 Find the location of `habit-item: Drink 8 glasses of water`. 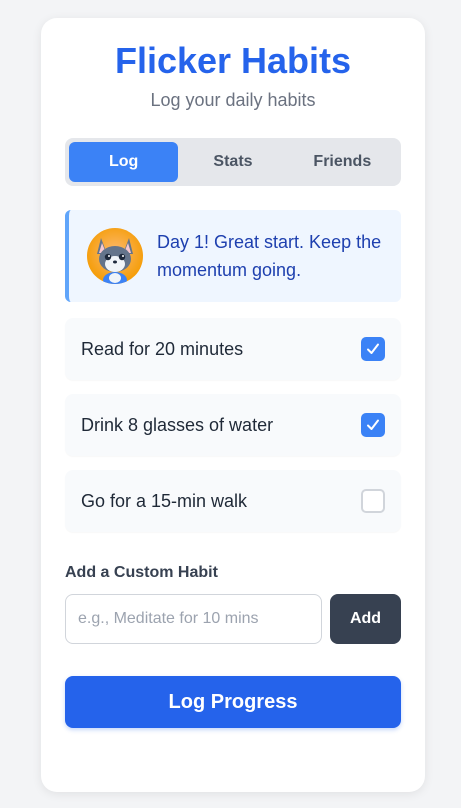

habit-item: Drink 8 glasses of water is located at coordinates (233, 425).